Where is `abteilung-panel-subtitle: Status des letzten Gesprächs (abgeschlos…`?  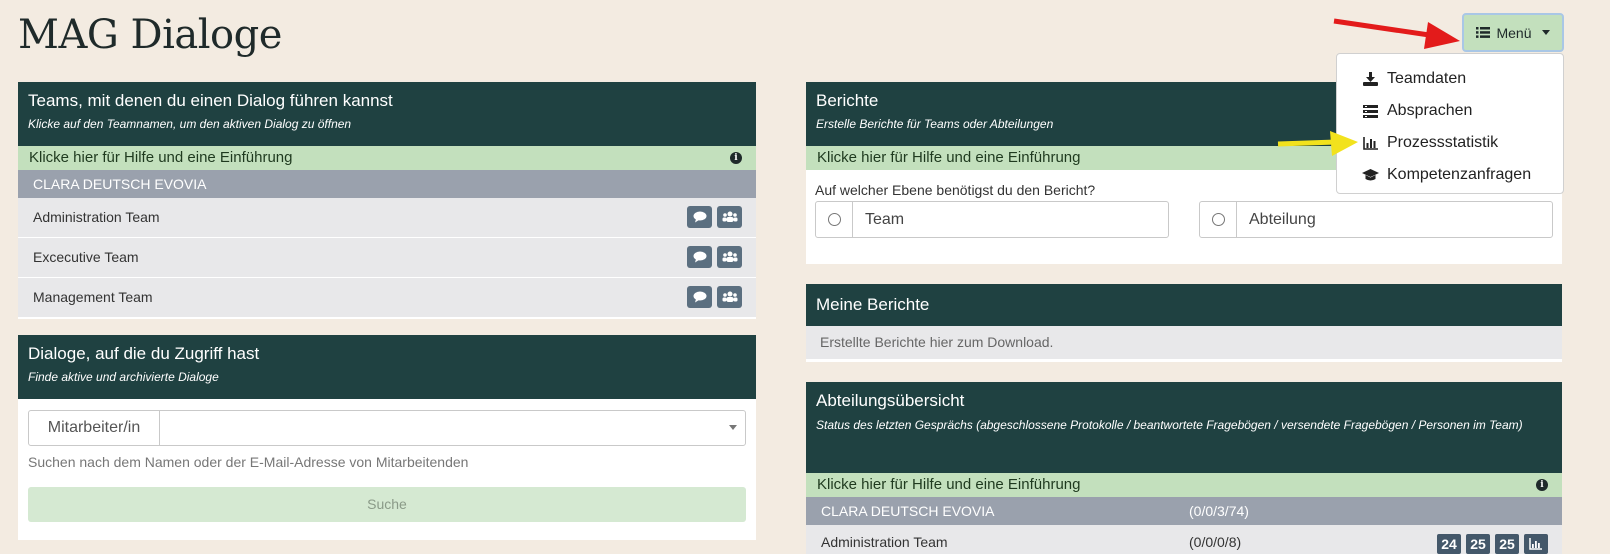 abteilung-panel-subtitle: Status des letzten Gesprächs (abgeschlos… is located at coordinates (1169, 425).